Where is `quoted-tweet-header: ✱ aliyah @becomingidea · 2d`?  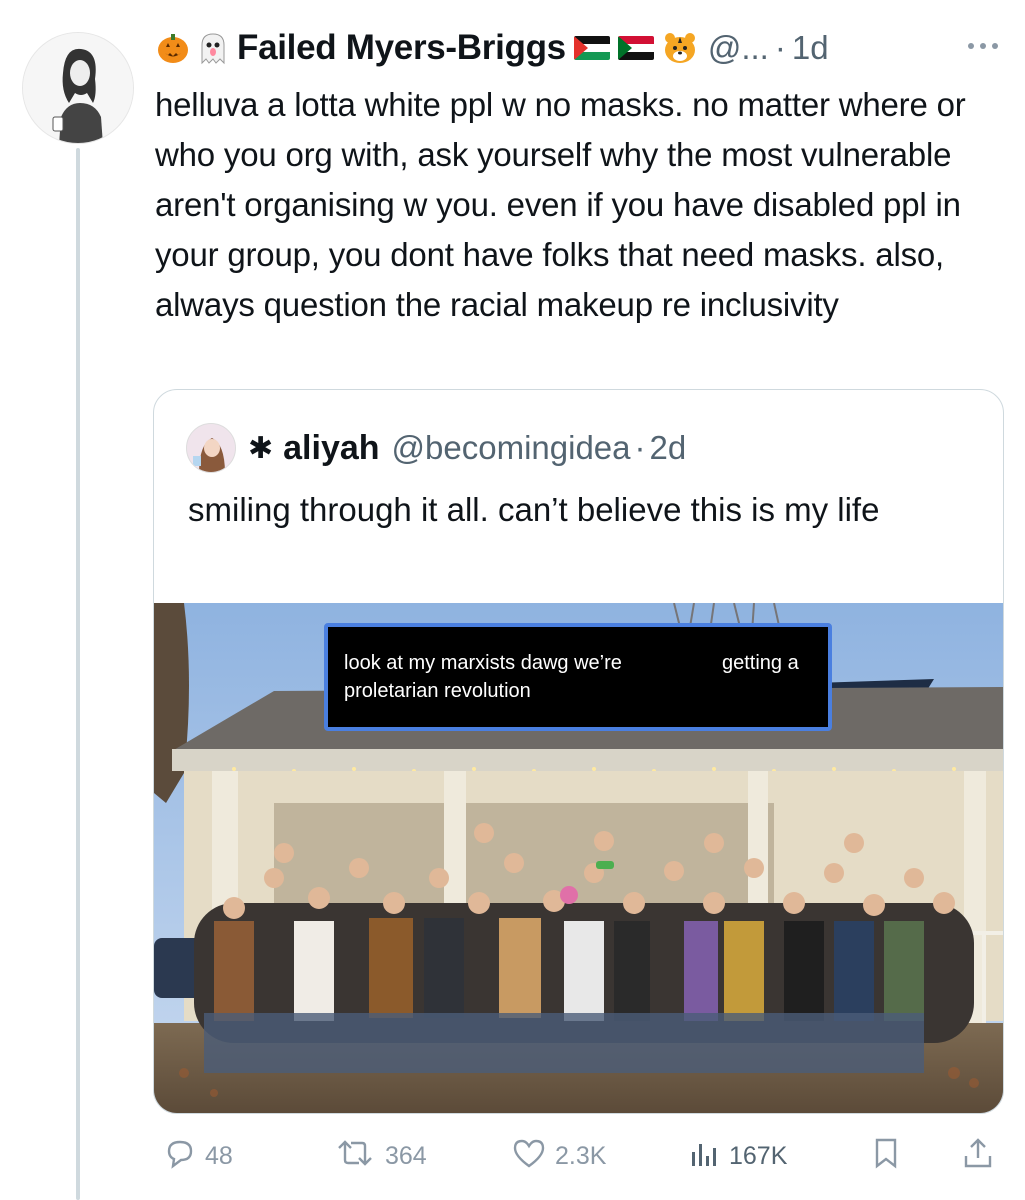 quoted-tweet-header: ✱ aliyah @becomingidea · 2d is located at coordinates (436, 448).